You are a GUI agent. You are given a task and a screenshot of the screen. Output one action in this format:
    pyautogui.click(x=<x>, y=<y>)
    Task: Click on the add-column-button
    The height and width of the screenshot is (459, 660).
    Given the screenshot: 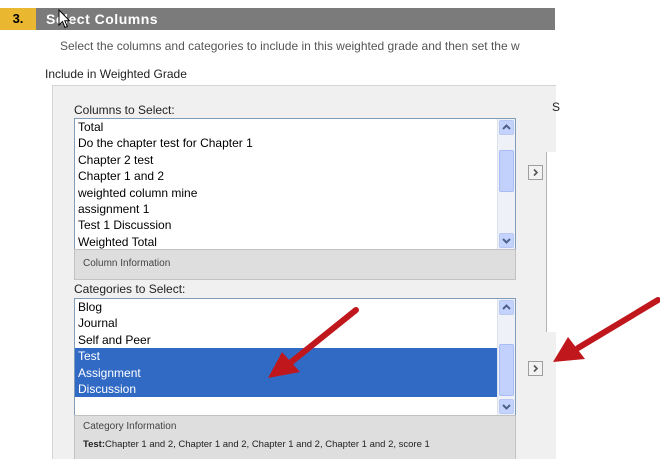 What is the action you would take?
    pyautogui.click(x=535, y=172)
    